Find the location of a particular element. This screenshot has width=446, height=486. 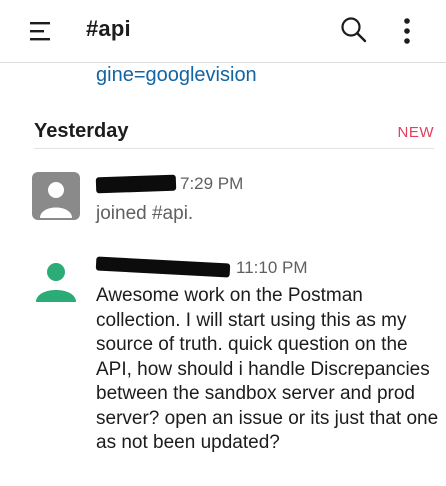

hamburger-menu-icon is located at coordinates (42, 31).